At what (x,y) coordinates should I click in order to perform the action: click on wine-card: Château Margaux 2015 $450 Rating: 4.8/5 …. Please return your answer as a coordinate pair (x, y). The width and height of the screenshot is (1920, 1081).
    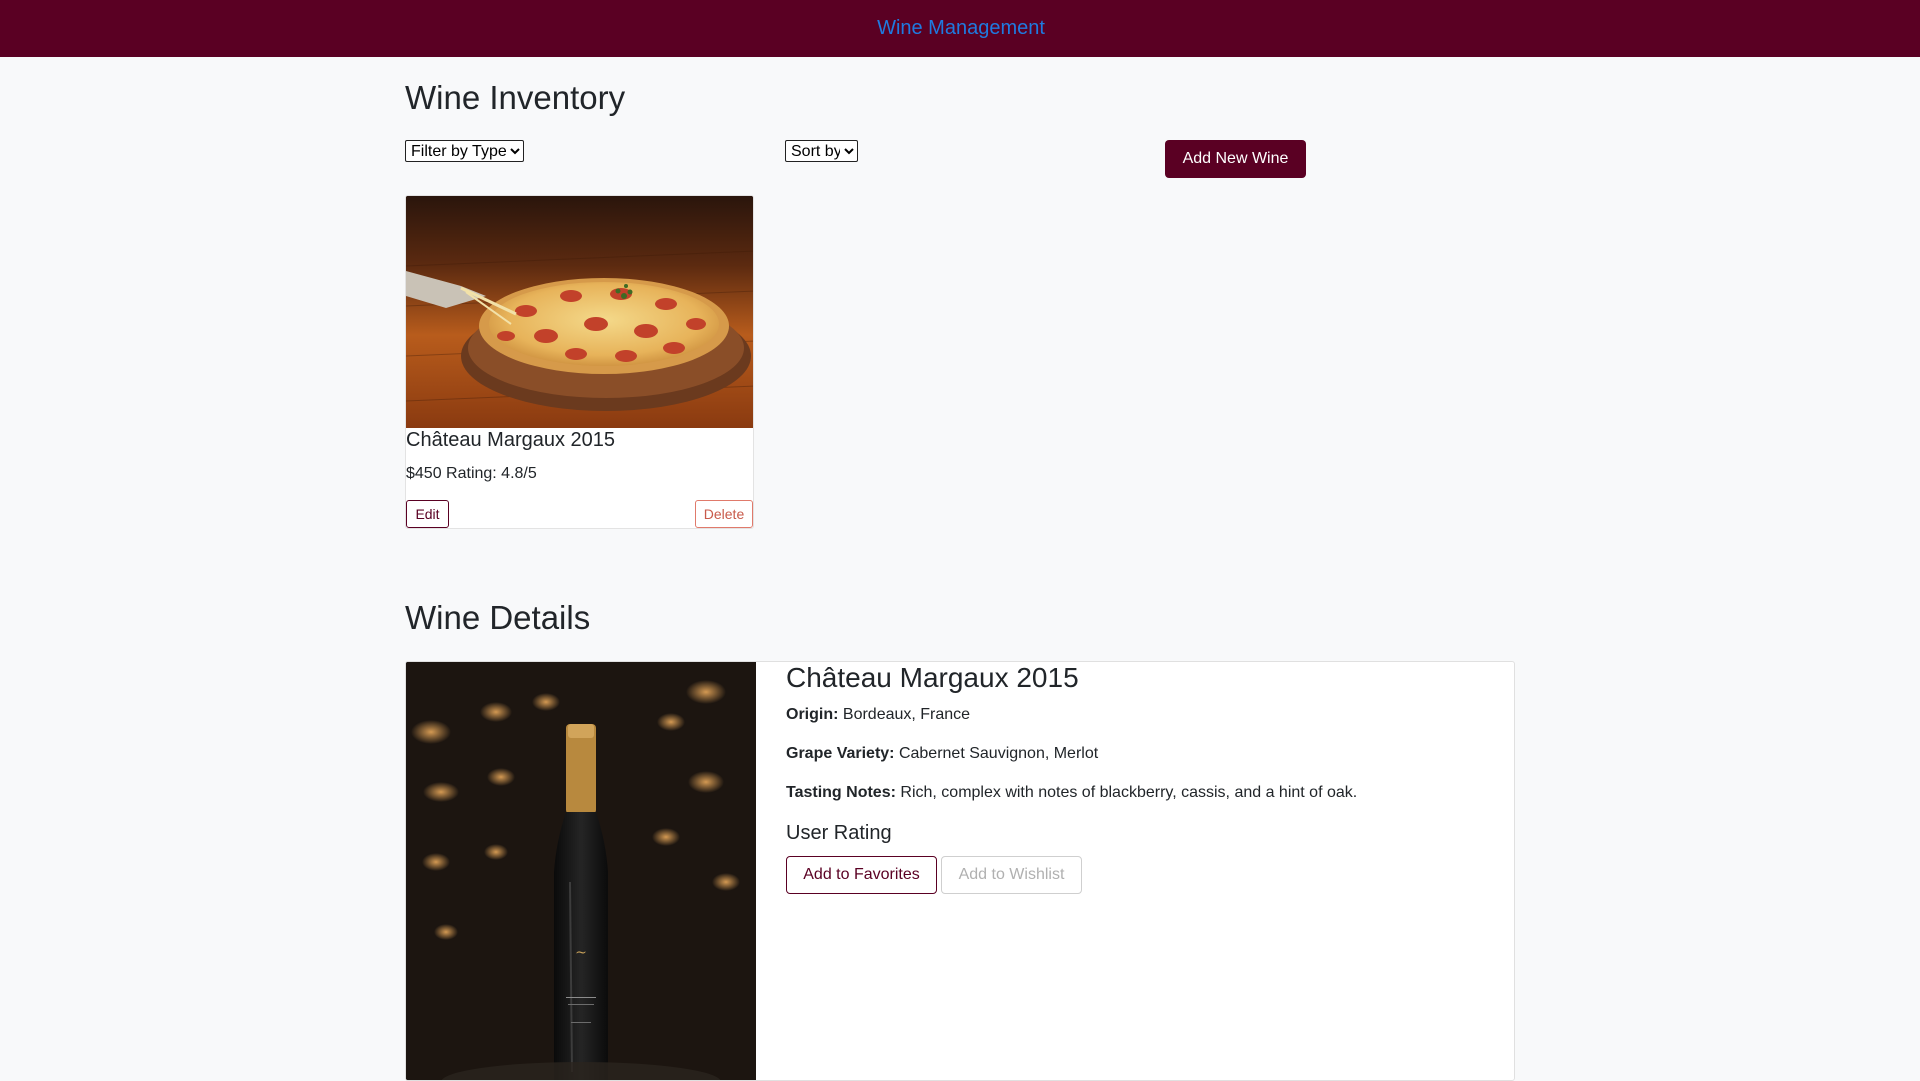
    Looking at the image, I should click on (579, 362).